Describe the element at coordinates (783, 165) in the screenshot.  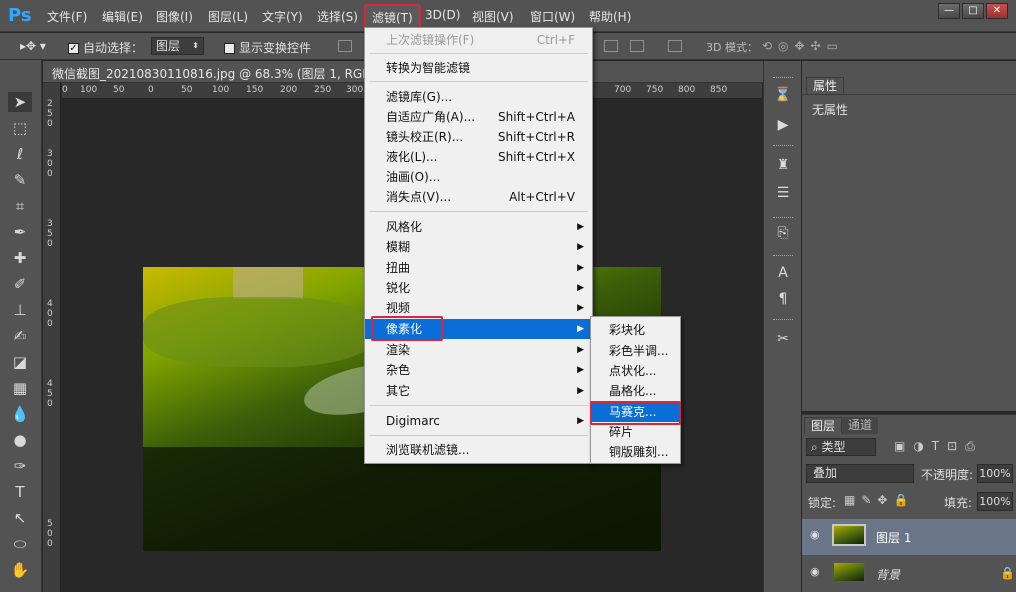
I see `tool-presets-icon: ♜` at that location.